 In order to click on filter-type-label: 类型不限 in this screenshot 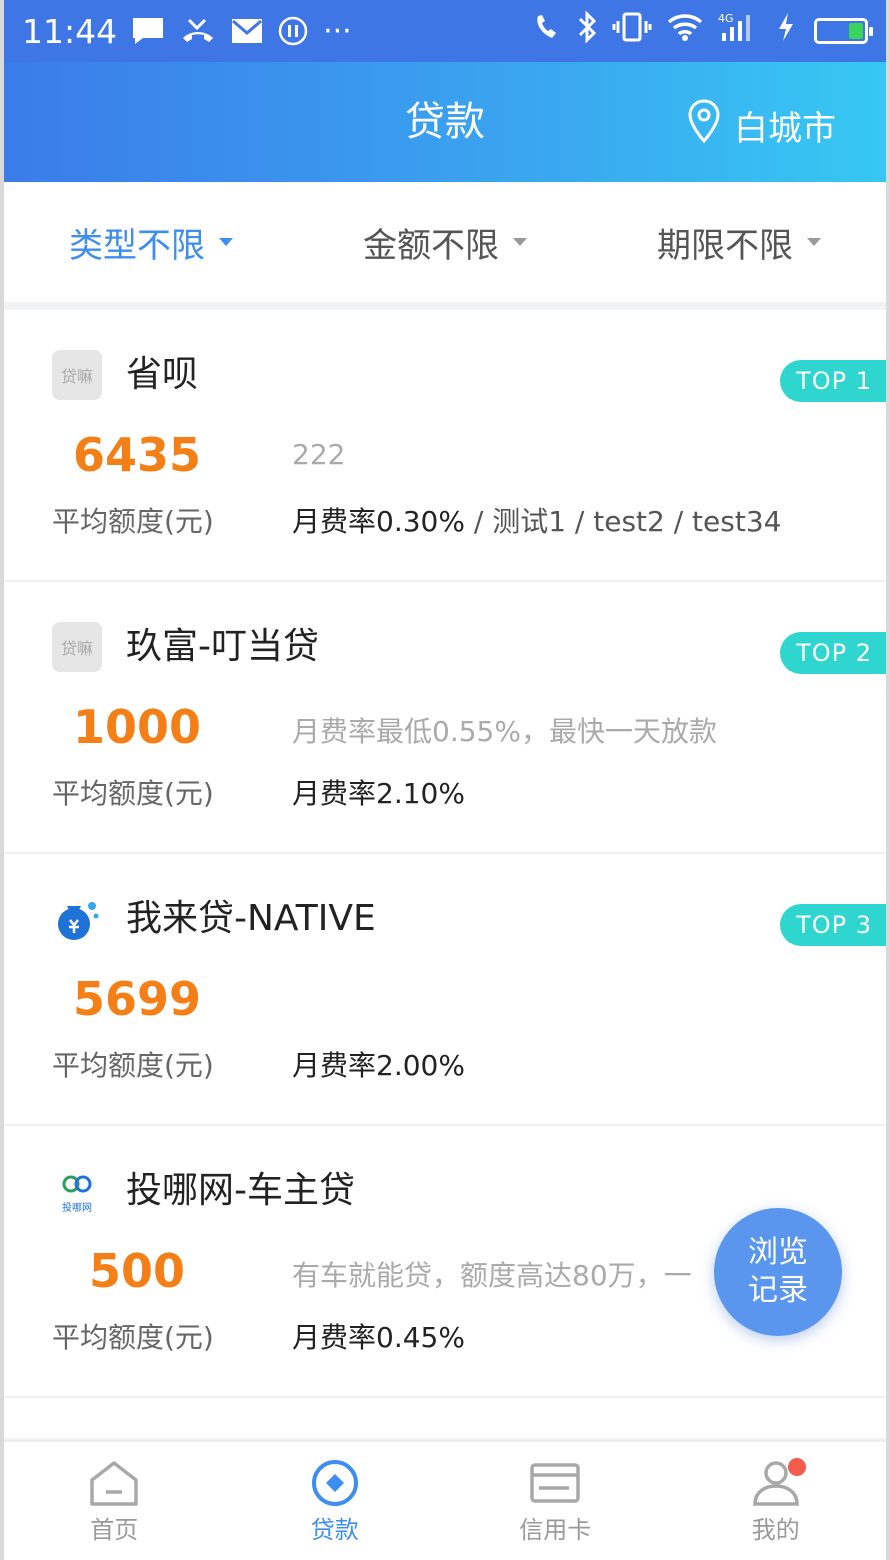, I will do `click(137, 245)`.